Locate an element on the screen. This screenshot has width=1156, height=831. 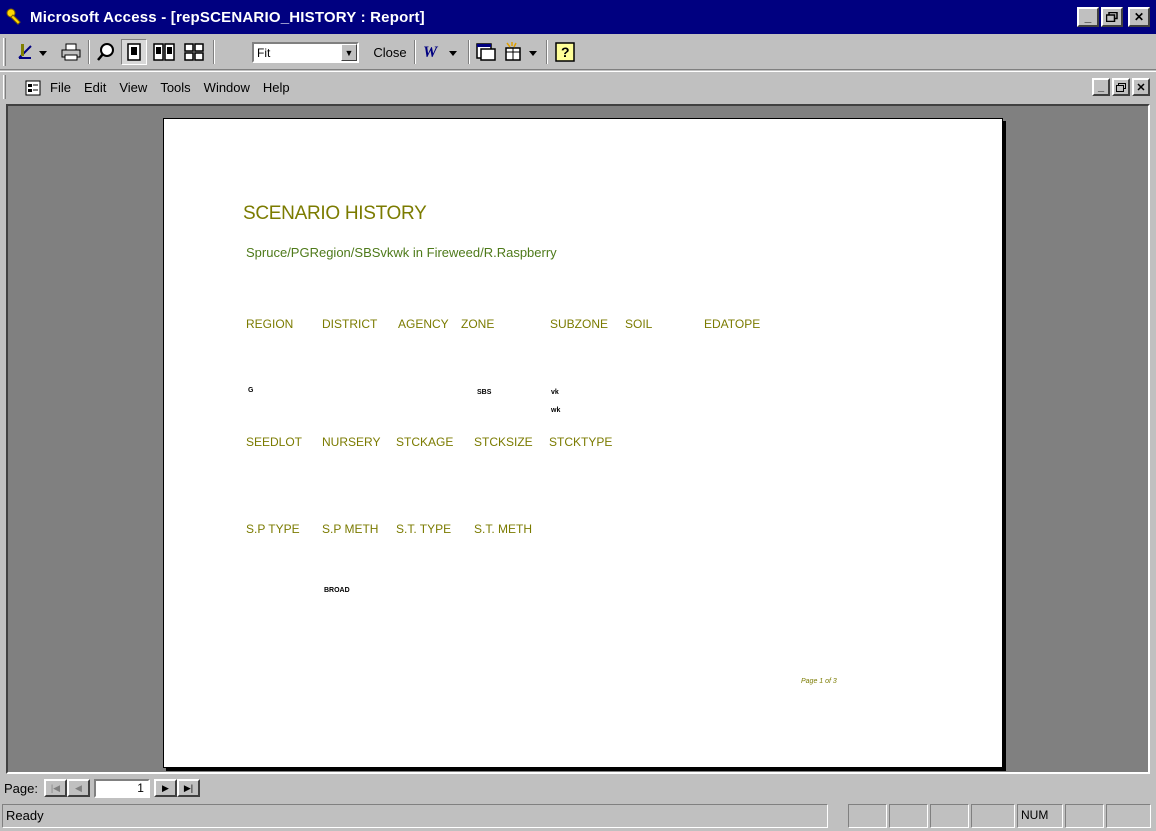
value-subzone: vk is located at coordinates (555, 392).